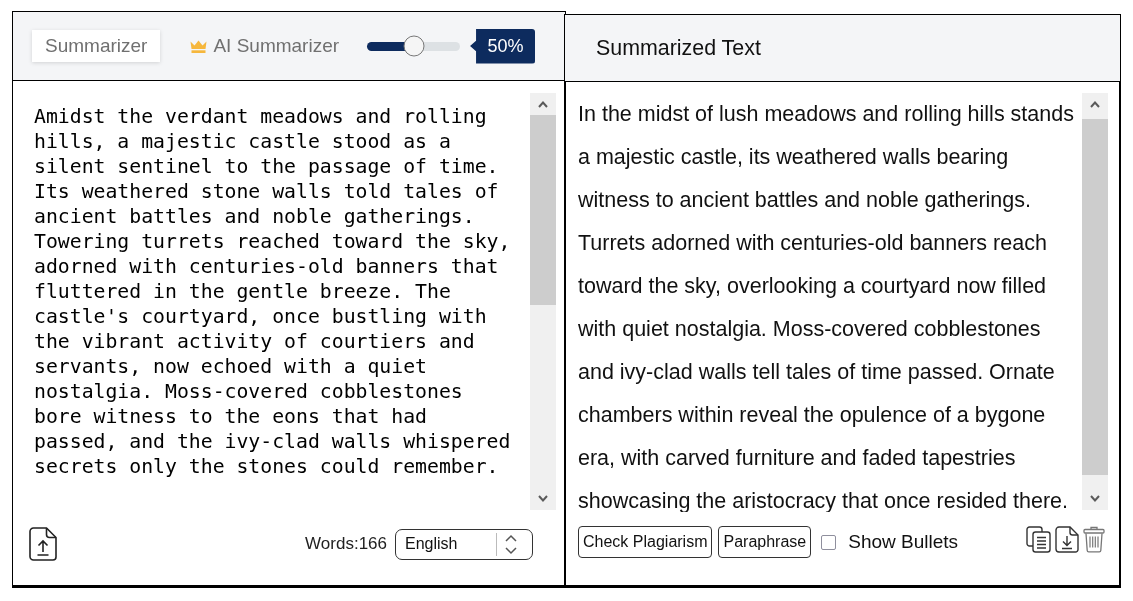 The width and height of the screenshot is (1133, 601). What do you see at coordinates (503, 46) in the screenshot?
I see `percentage-badge: 50%` at bounding box center [503, 46].